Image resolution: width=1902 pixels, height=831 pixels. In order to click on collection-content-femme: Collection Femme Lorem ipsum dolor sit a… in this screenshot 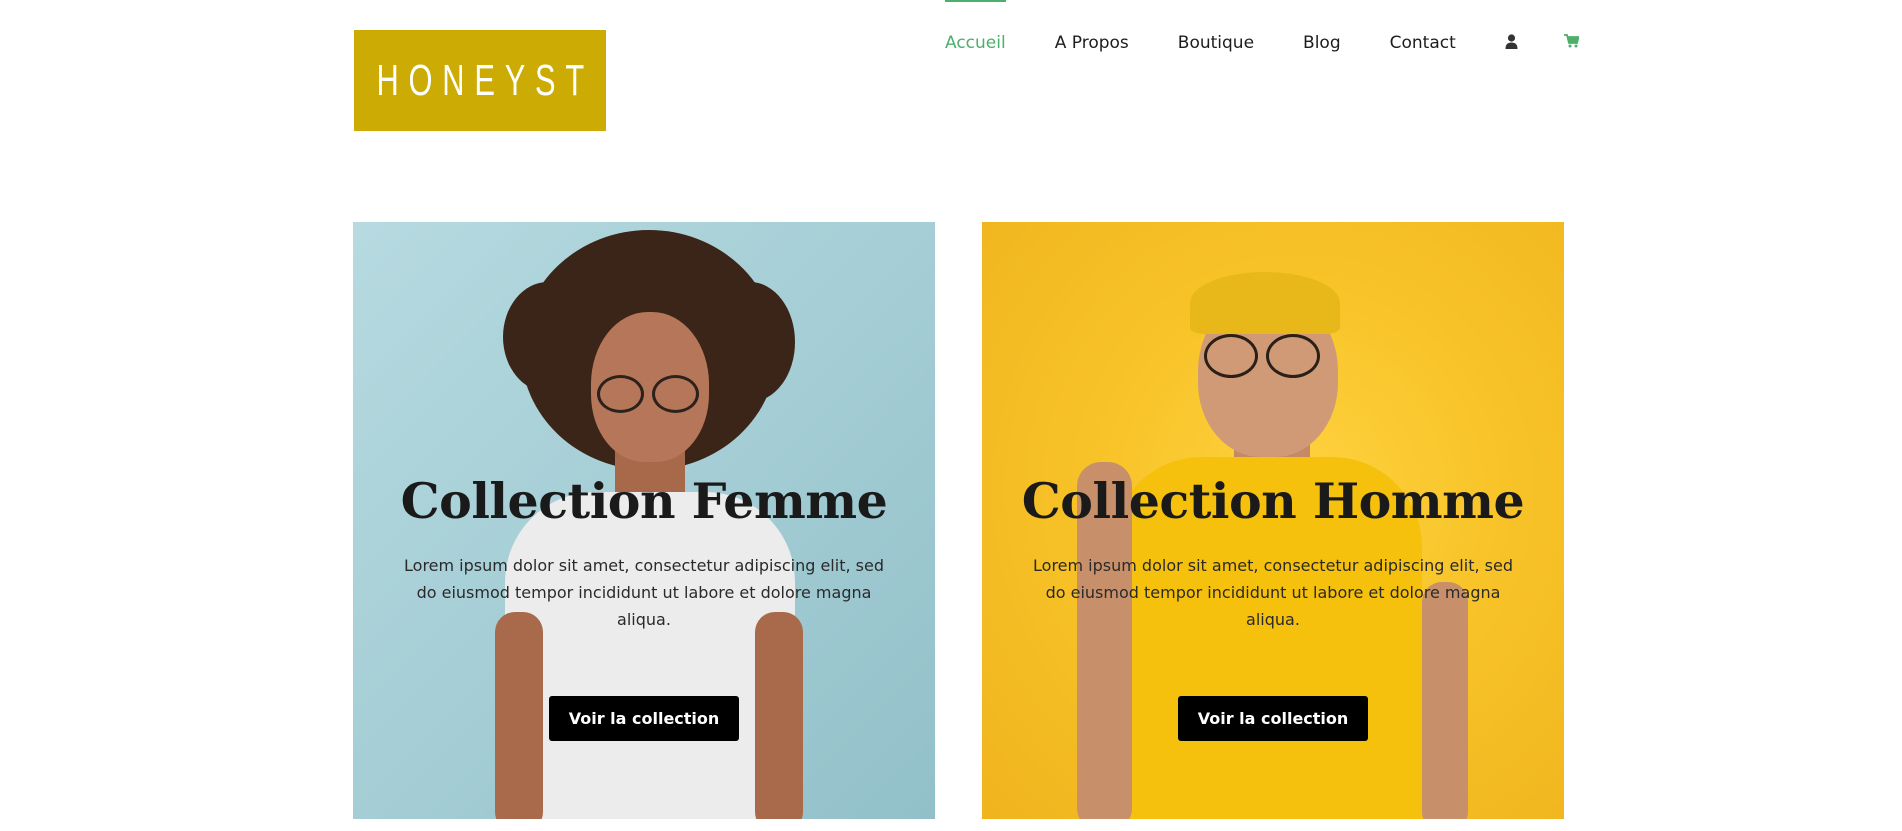, I will do `click(644, 606)`.